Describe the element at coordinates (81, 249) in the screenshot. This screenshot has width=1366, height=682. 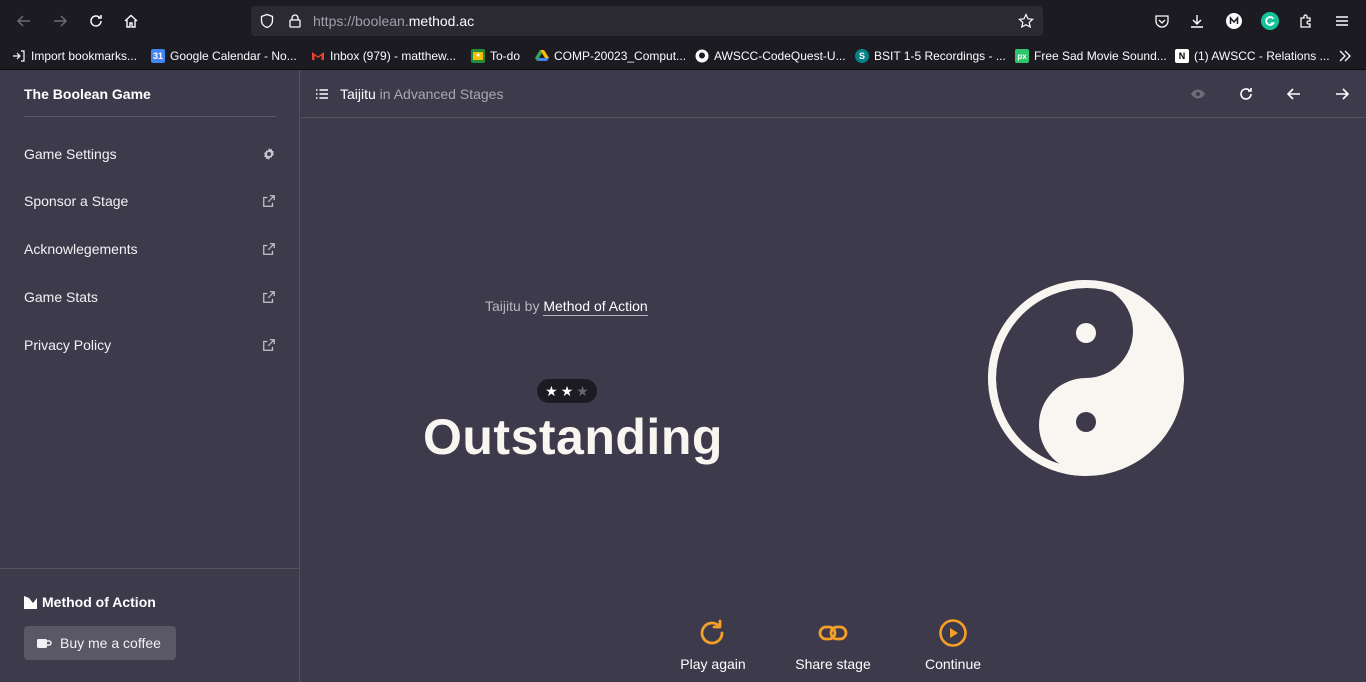
I see `sidebar-item-label: Acknowlegements` at that location.